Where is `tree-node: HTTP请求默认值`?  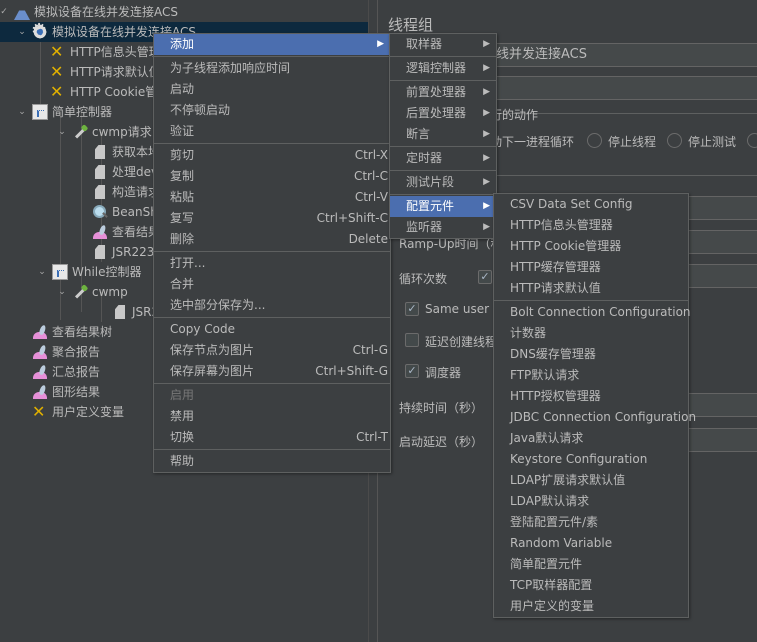
tree-node: HTTP请求默认值 is located at coordinates (97, 72).